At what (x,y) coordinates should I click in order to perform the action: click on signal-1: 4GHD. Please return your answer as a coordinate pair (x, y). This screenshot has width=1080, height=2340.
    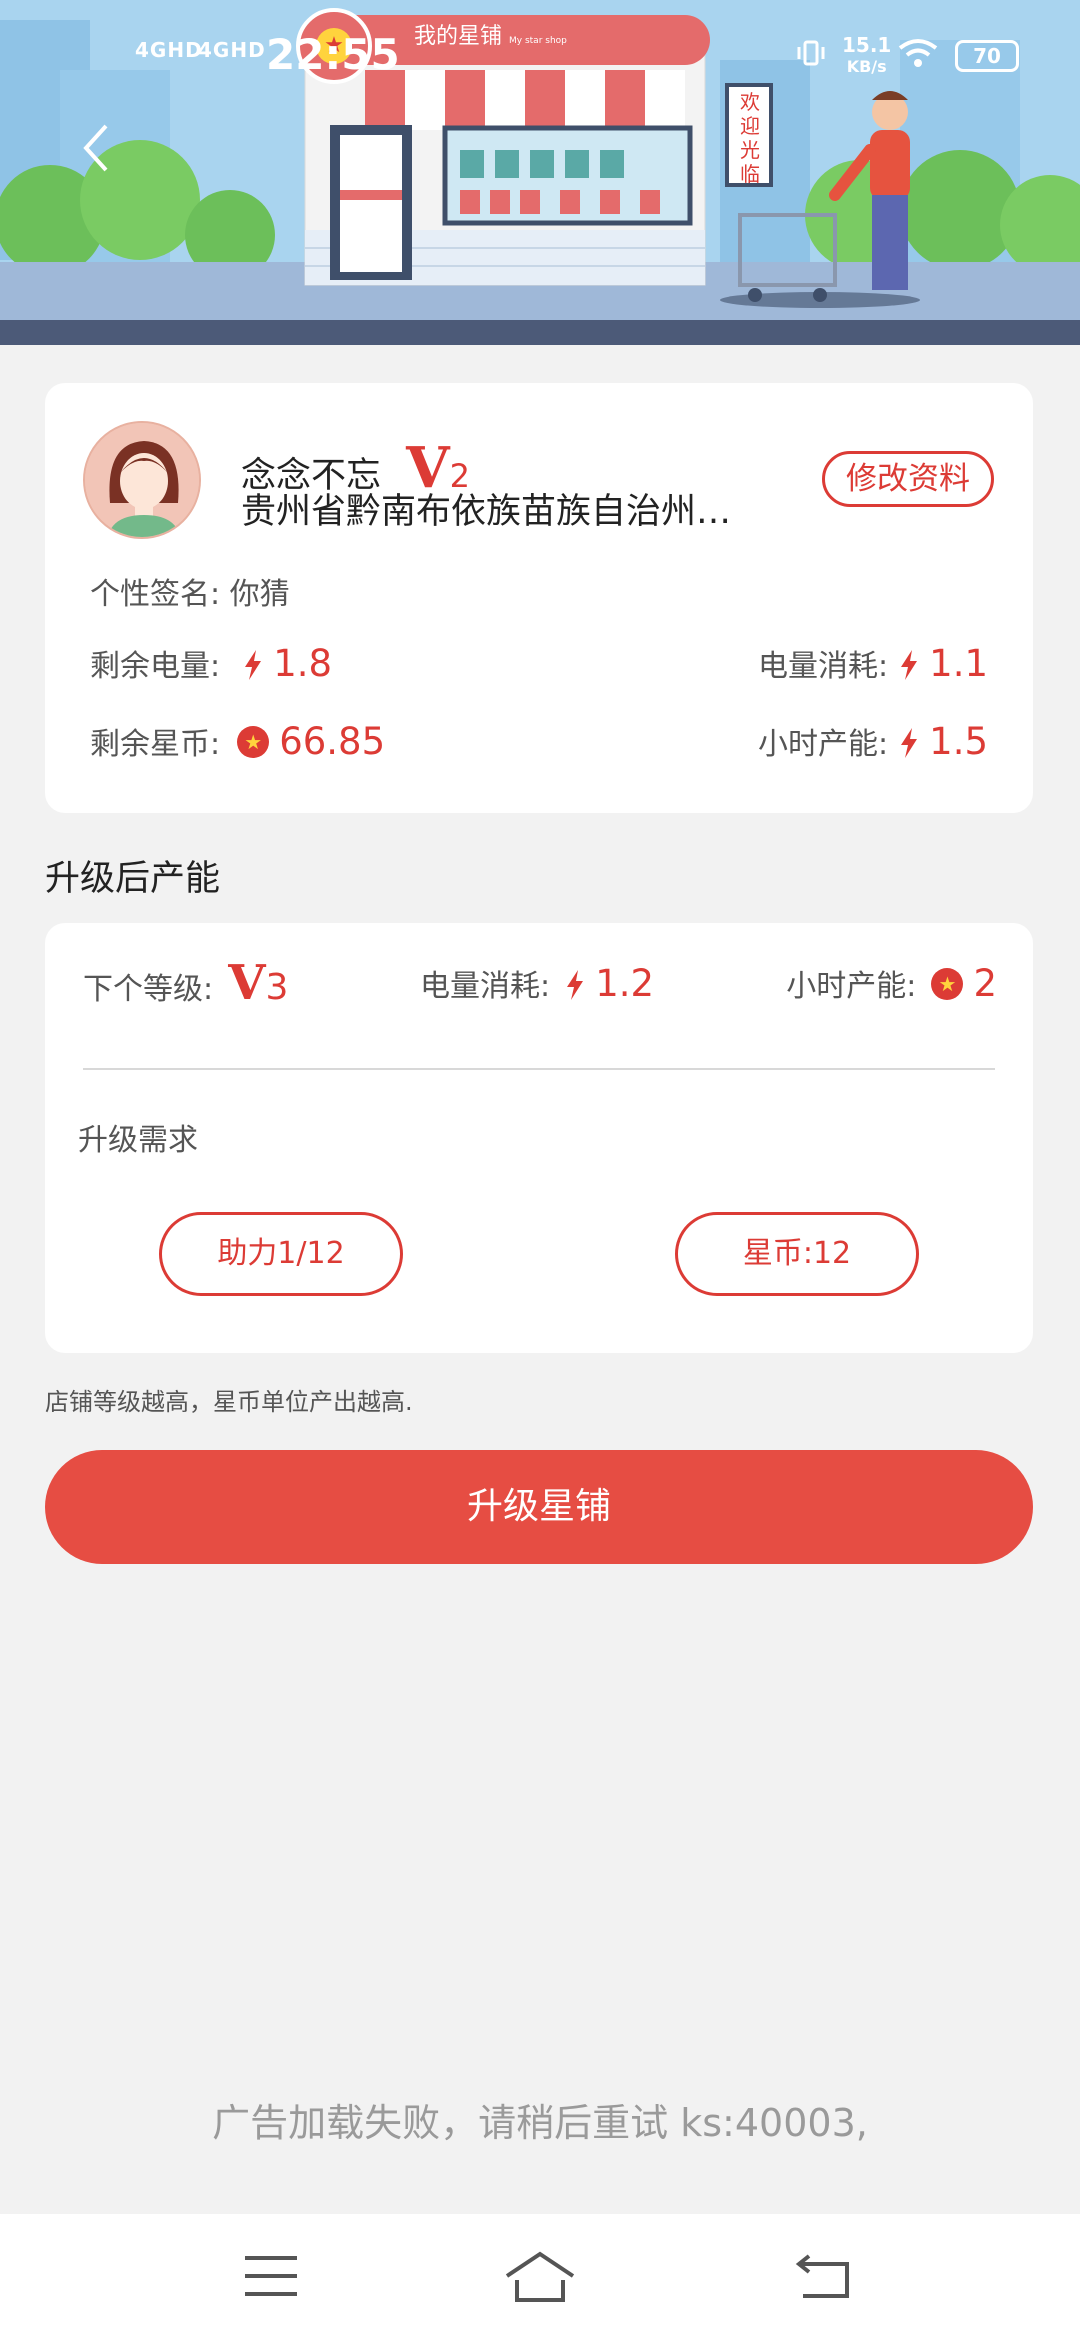
    Looking at the image, I should click on (169, 50).